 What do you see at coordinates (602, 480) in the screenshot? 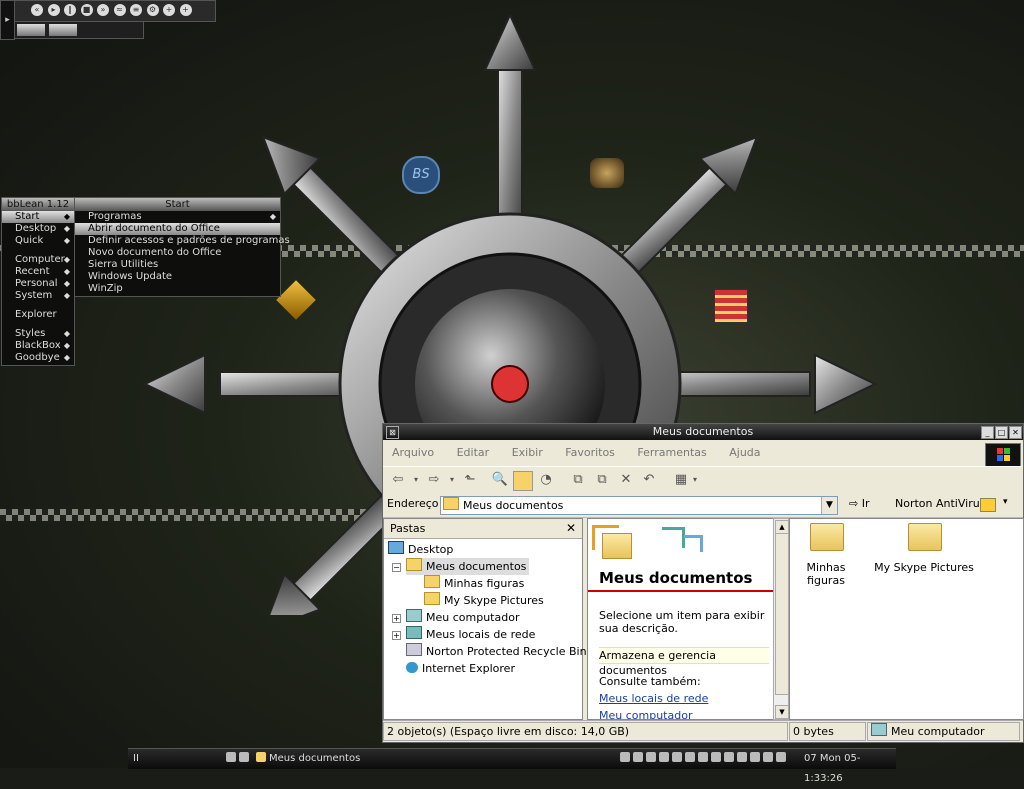
I see `copy-to-icon: ⧉` at bounding box center [602, 480].